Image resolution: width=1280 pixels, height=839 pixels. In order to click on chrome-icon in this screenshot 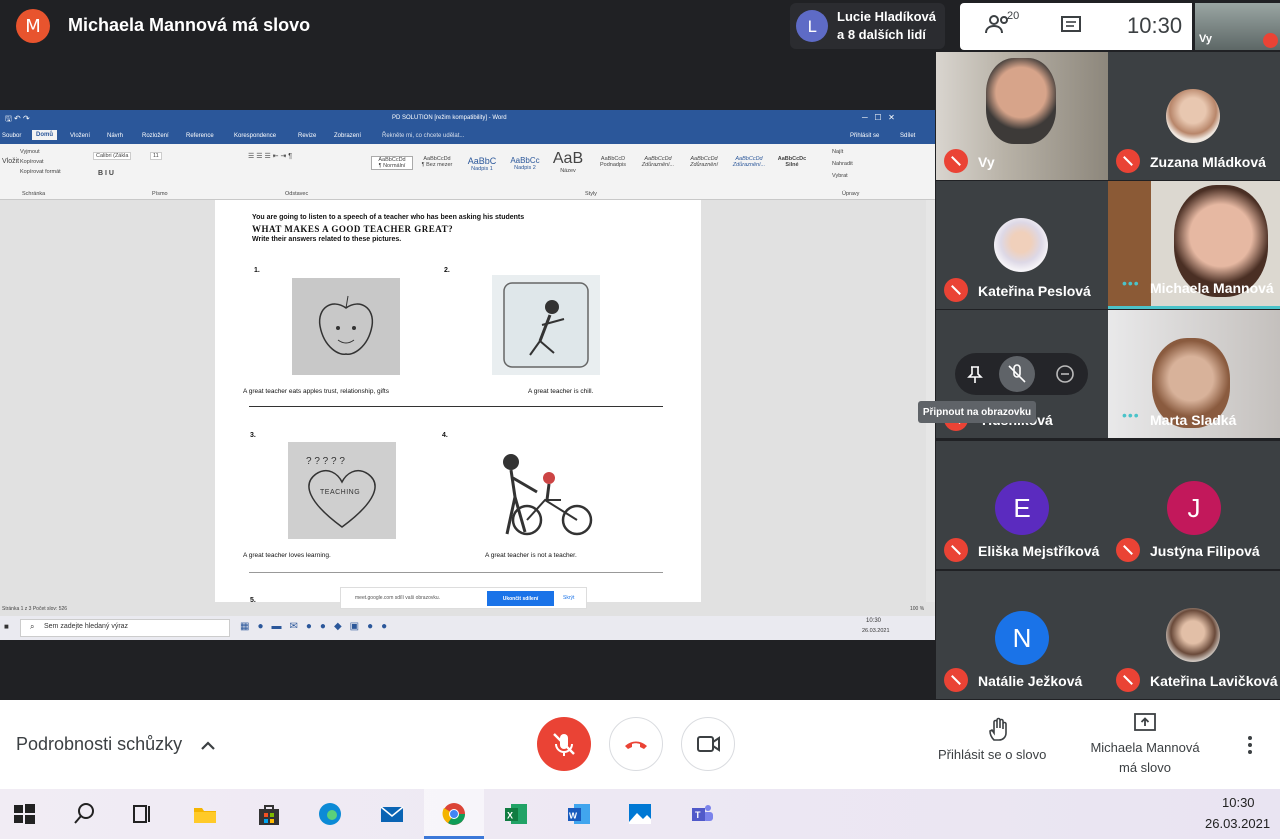, I will do `click(454, 814)`.